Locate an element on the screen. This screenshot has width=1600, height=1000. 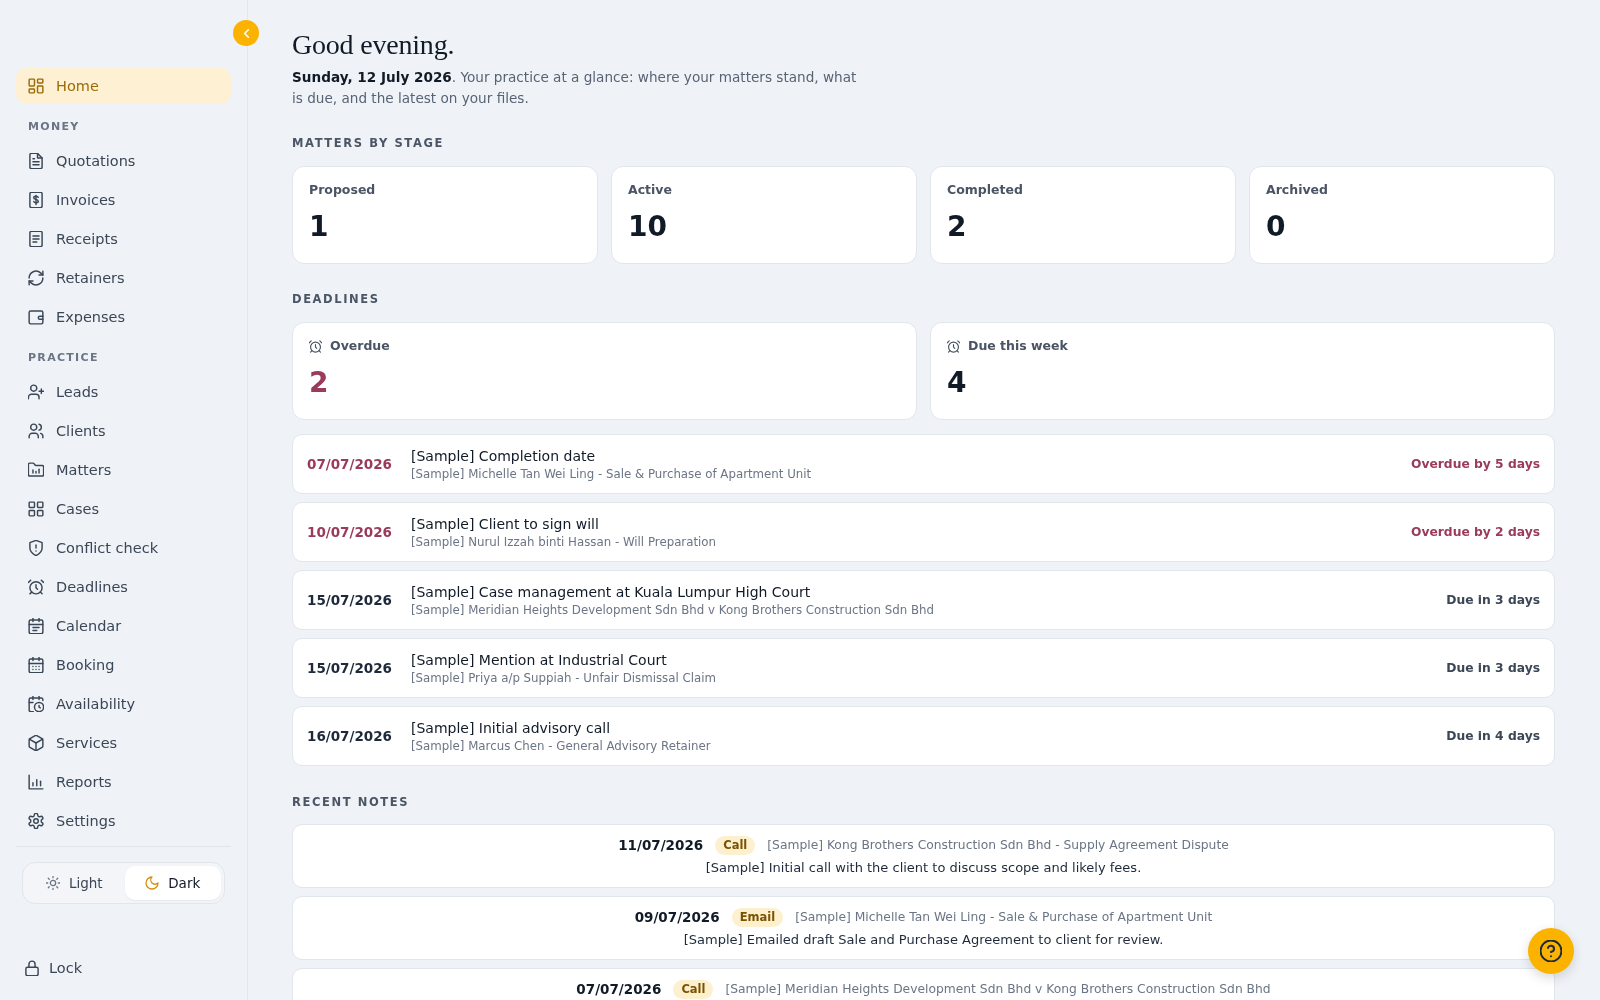
lock-button: Lock is located at coordinates (49, 968).